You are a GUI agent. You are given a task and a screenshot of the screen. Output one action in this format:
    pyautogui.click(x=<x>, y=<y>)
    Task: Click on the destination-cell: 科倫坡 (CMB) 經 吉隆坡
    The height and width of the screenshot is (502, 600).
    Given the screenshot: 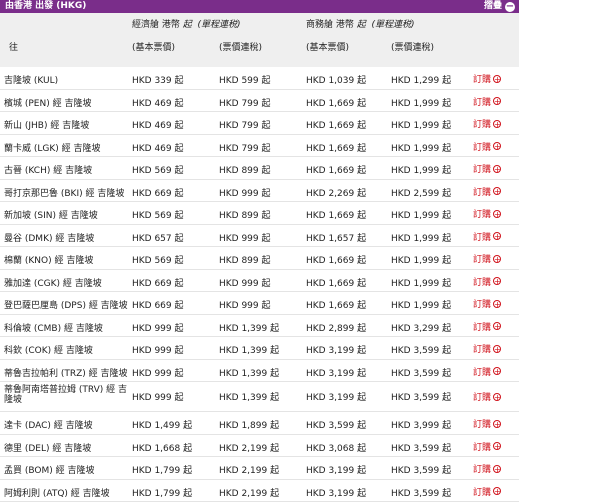 What is the action you would take?
    pyautogui.click(x=53, y=327)
    